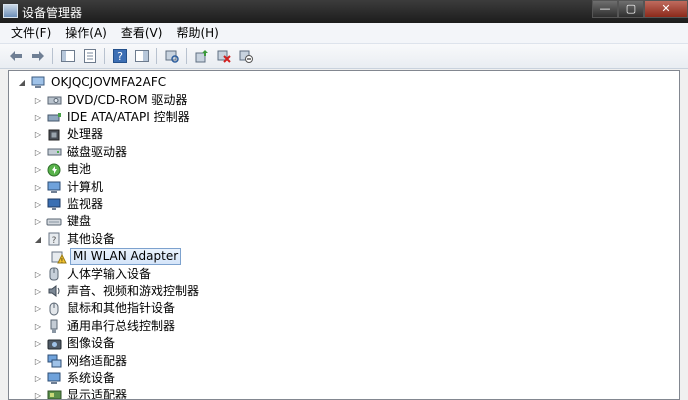 This screenshot has width=688, height=400. Describe the element at coordinates (54, 274) in the screenshot. I see `hid-icon` at that location.